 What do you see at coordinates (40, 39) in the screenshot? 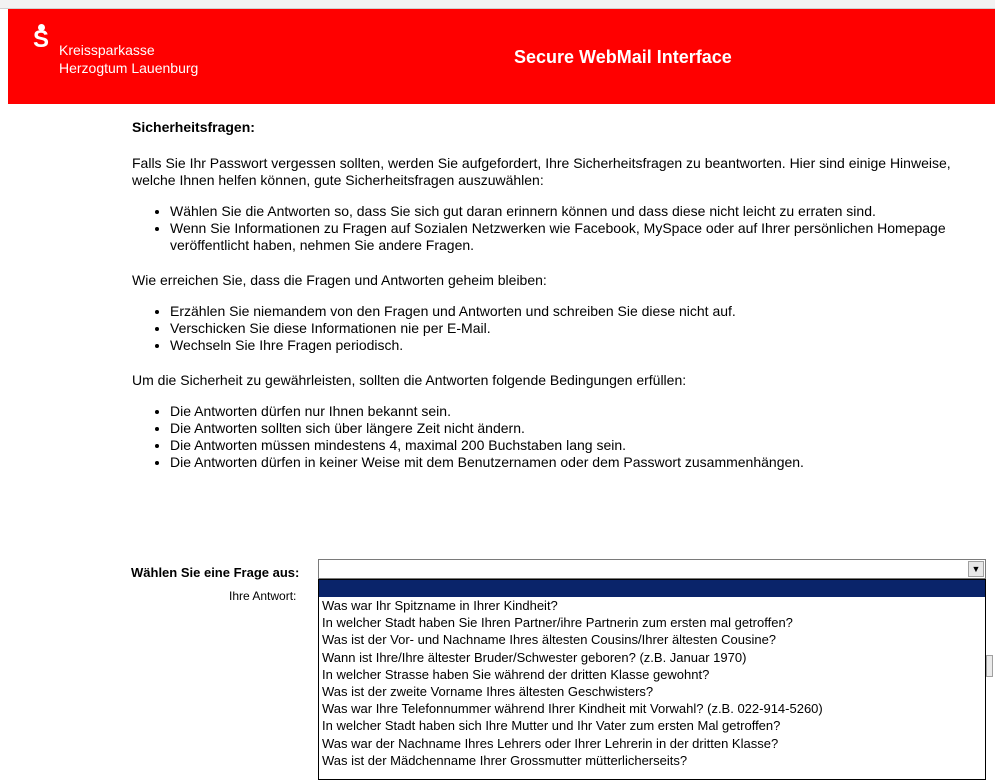
I see `sparkasse-logo-icon: S` at bounding box center [40, 39].